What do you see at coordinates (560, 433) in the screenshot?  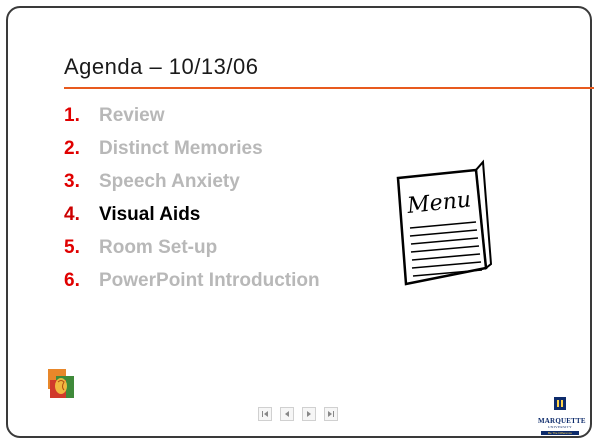 I see `logo-tagline: Be The Difference` at bounding box center [560, 433].